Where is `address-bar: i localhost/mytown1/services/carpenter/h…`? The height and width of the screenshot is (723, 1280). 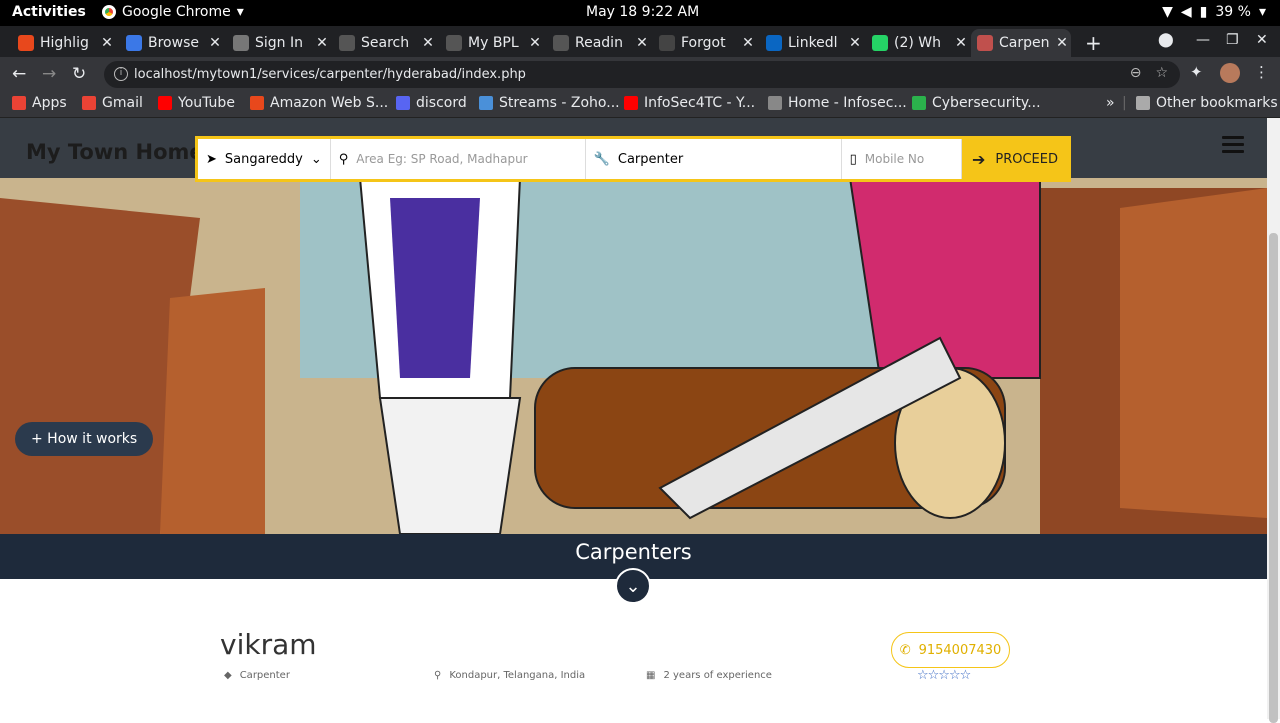 address-bar: i localhost/mytown1/services/carpenter/h… is located at coordinates (642, 74).